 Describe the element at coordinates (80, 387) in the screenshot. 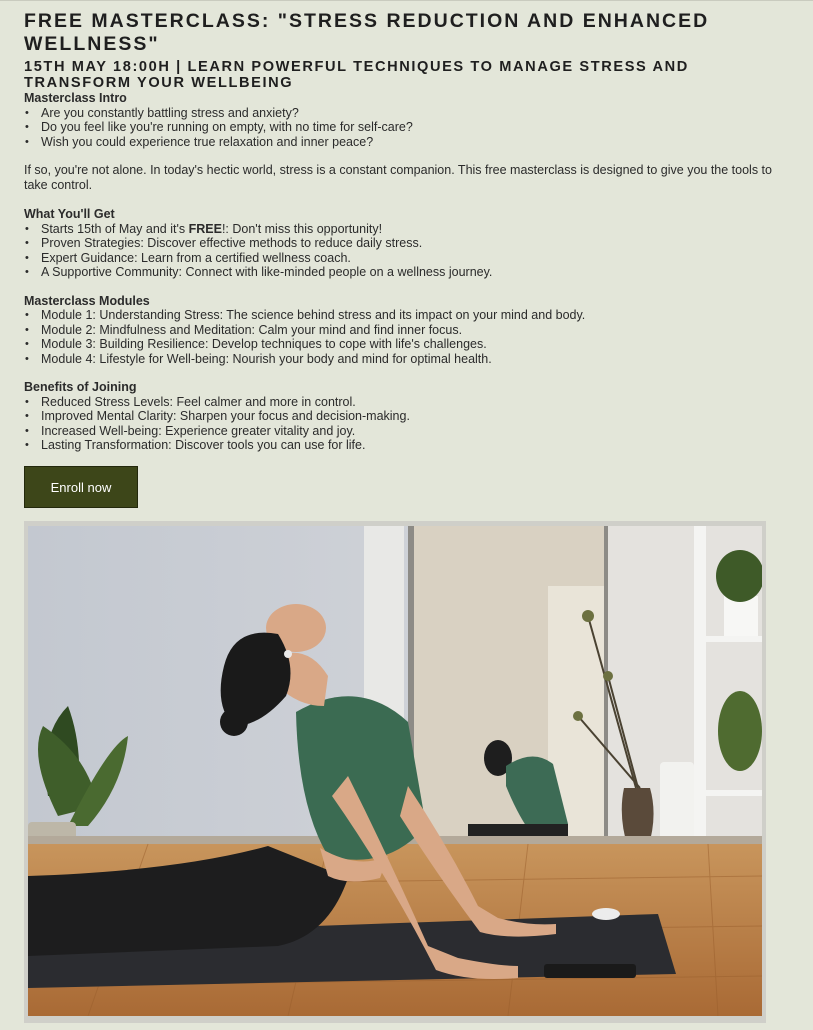

I see `benefits-heading: Benefits of Joining` at that location.